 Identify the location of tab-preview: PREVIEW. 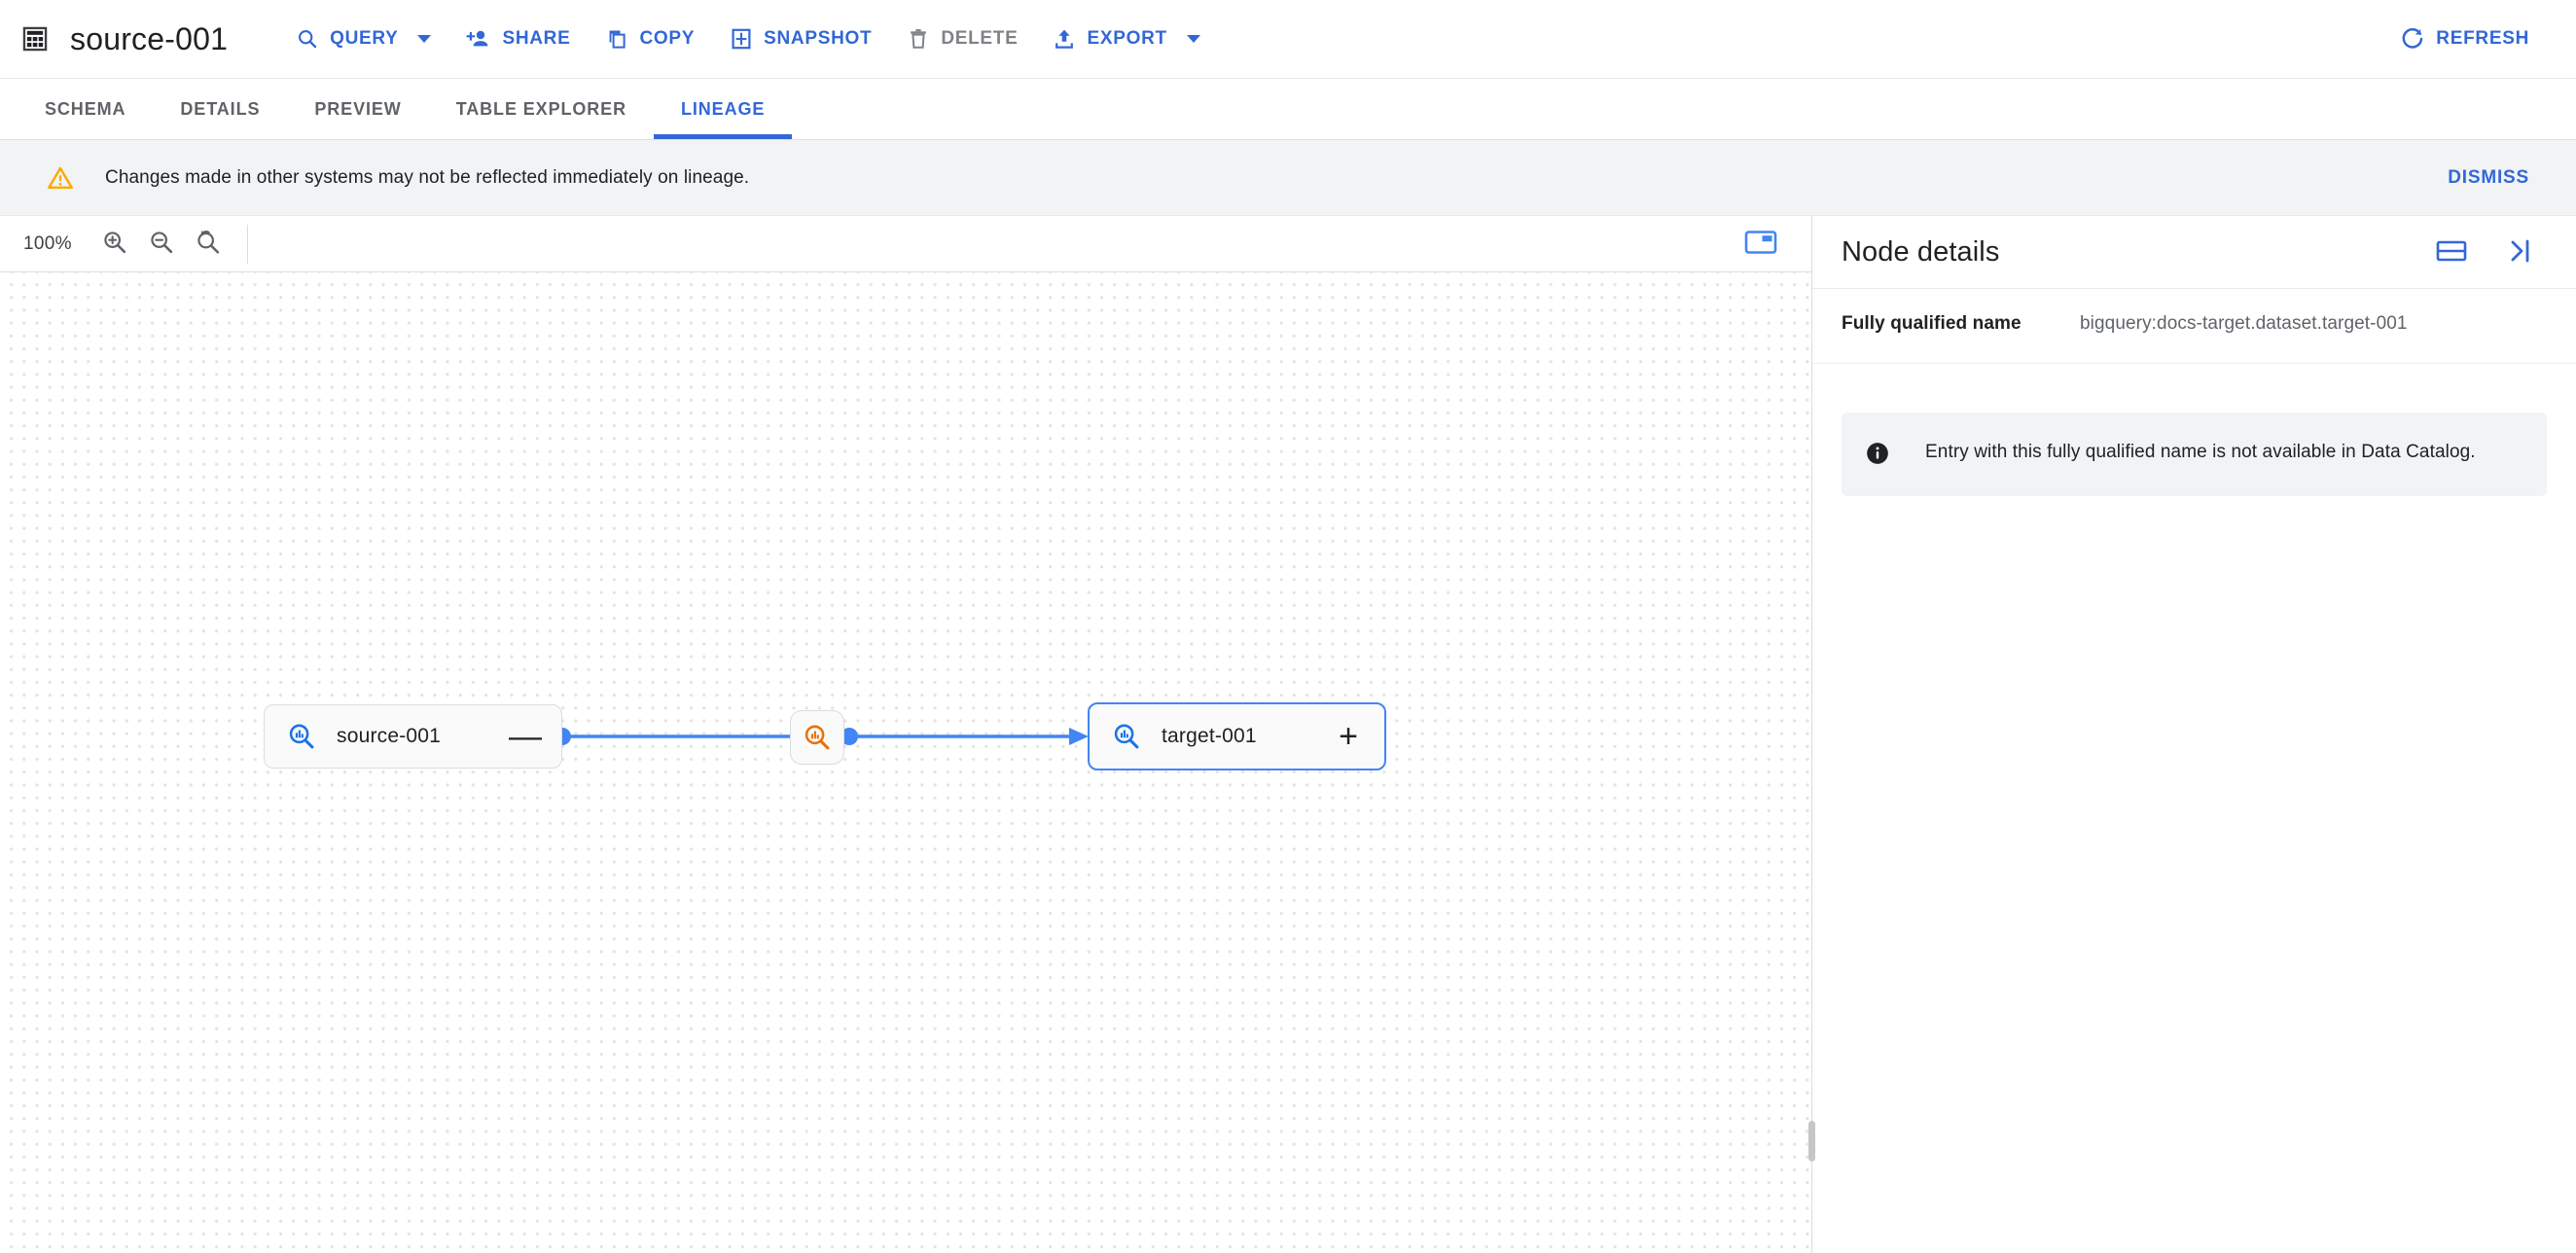
(357, 109).